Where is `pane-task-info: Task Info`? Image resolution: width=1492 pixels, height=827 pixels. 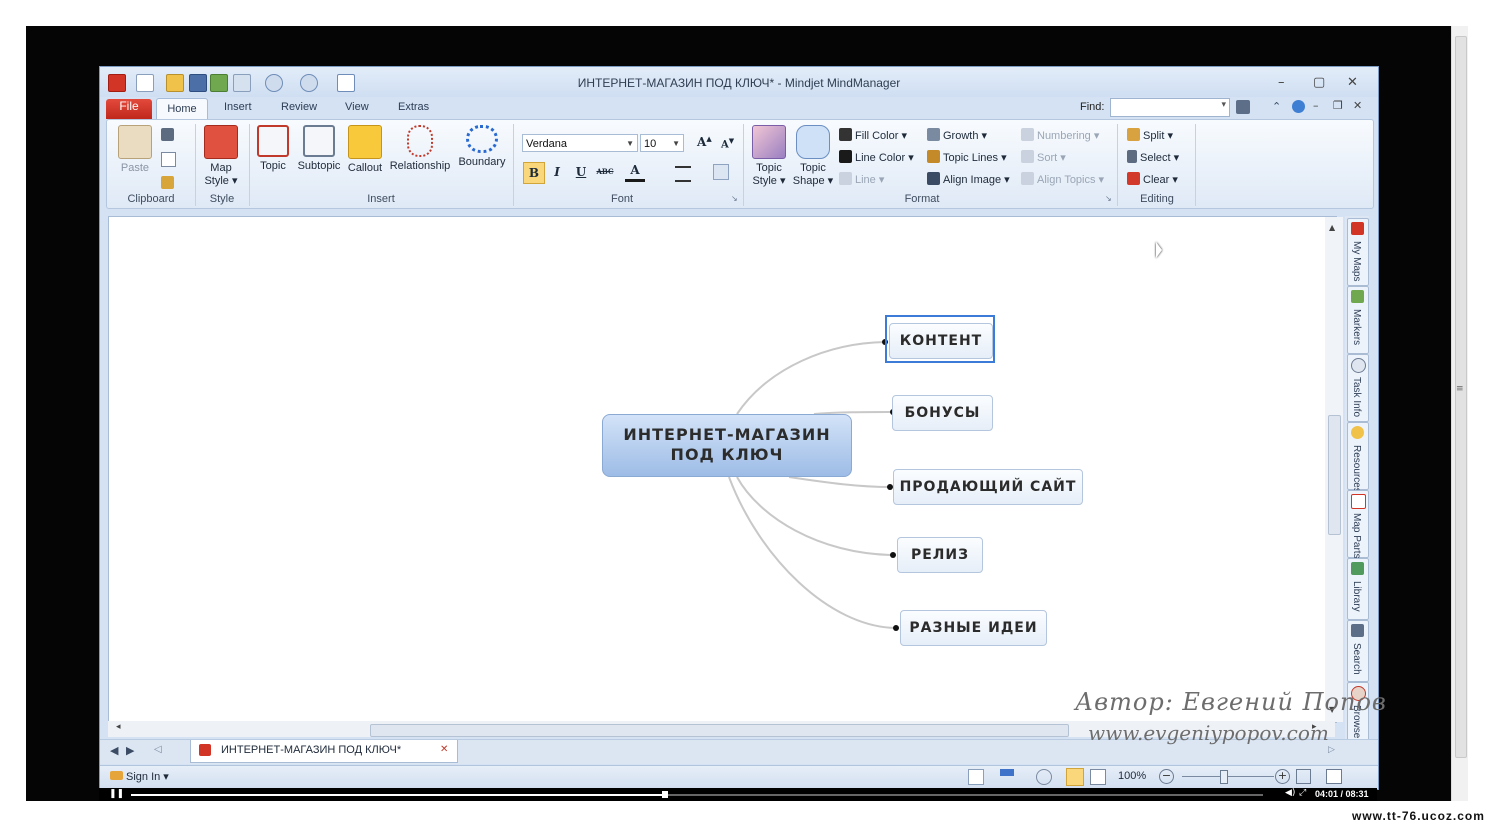 pane-task-info: Task Info is located at coordinates (1358, 388).